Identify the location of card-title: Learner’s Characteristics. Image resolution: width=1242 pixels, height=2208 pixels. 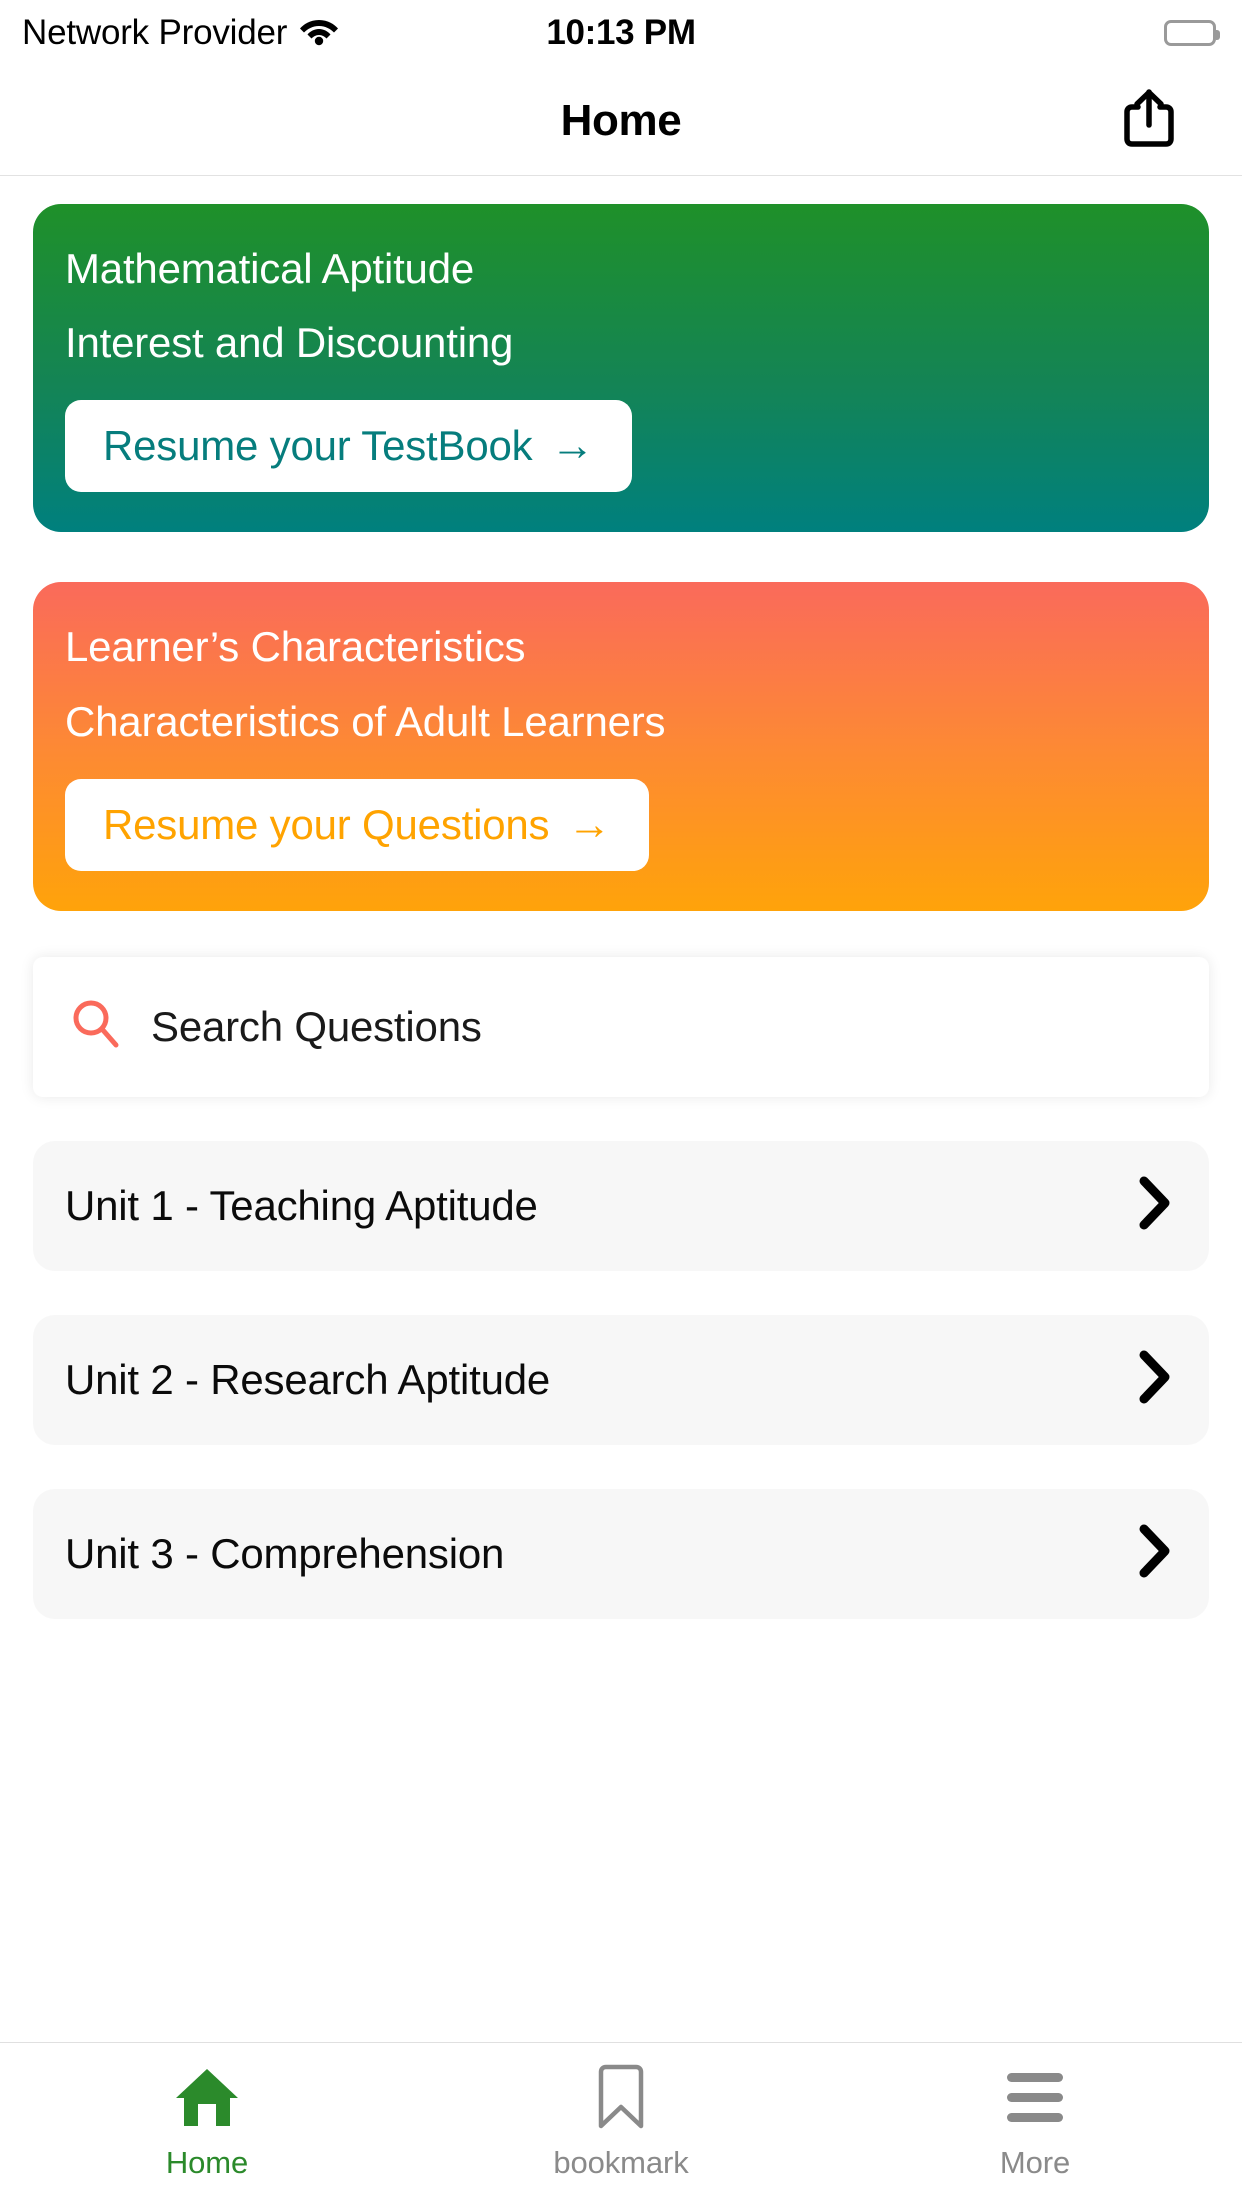
(295, 647).